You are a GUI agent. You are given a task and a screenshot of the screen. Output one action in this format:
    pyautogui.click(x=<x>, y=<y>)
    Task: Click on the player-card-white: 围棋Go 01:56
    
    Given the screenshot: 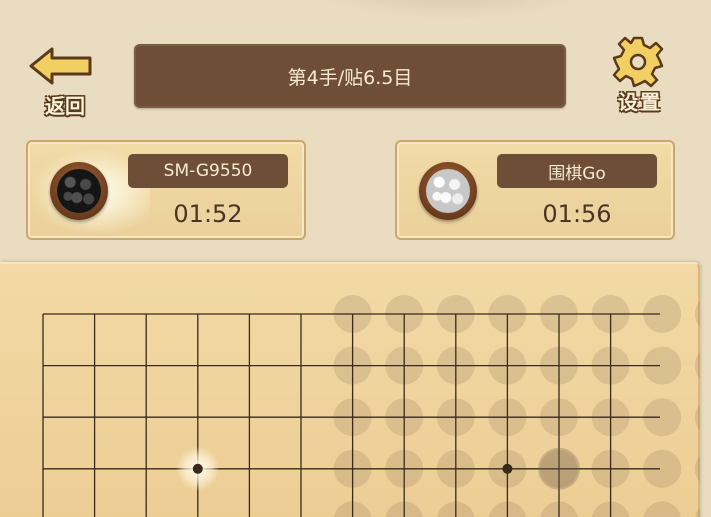 What is the action you would take?
    pyautogui.click(x=535, y=190)
    